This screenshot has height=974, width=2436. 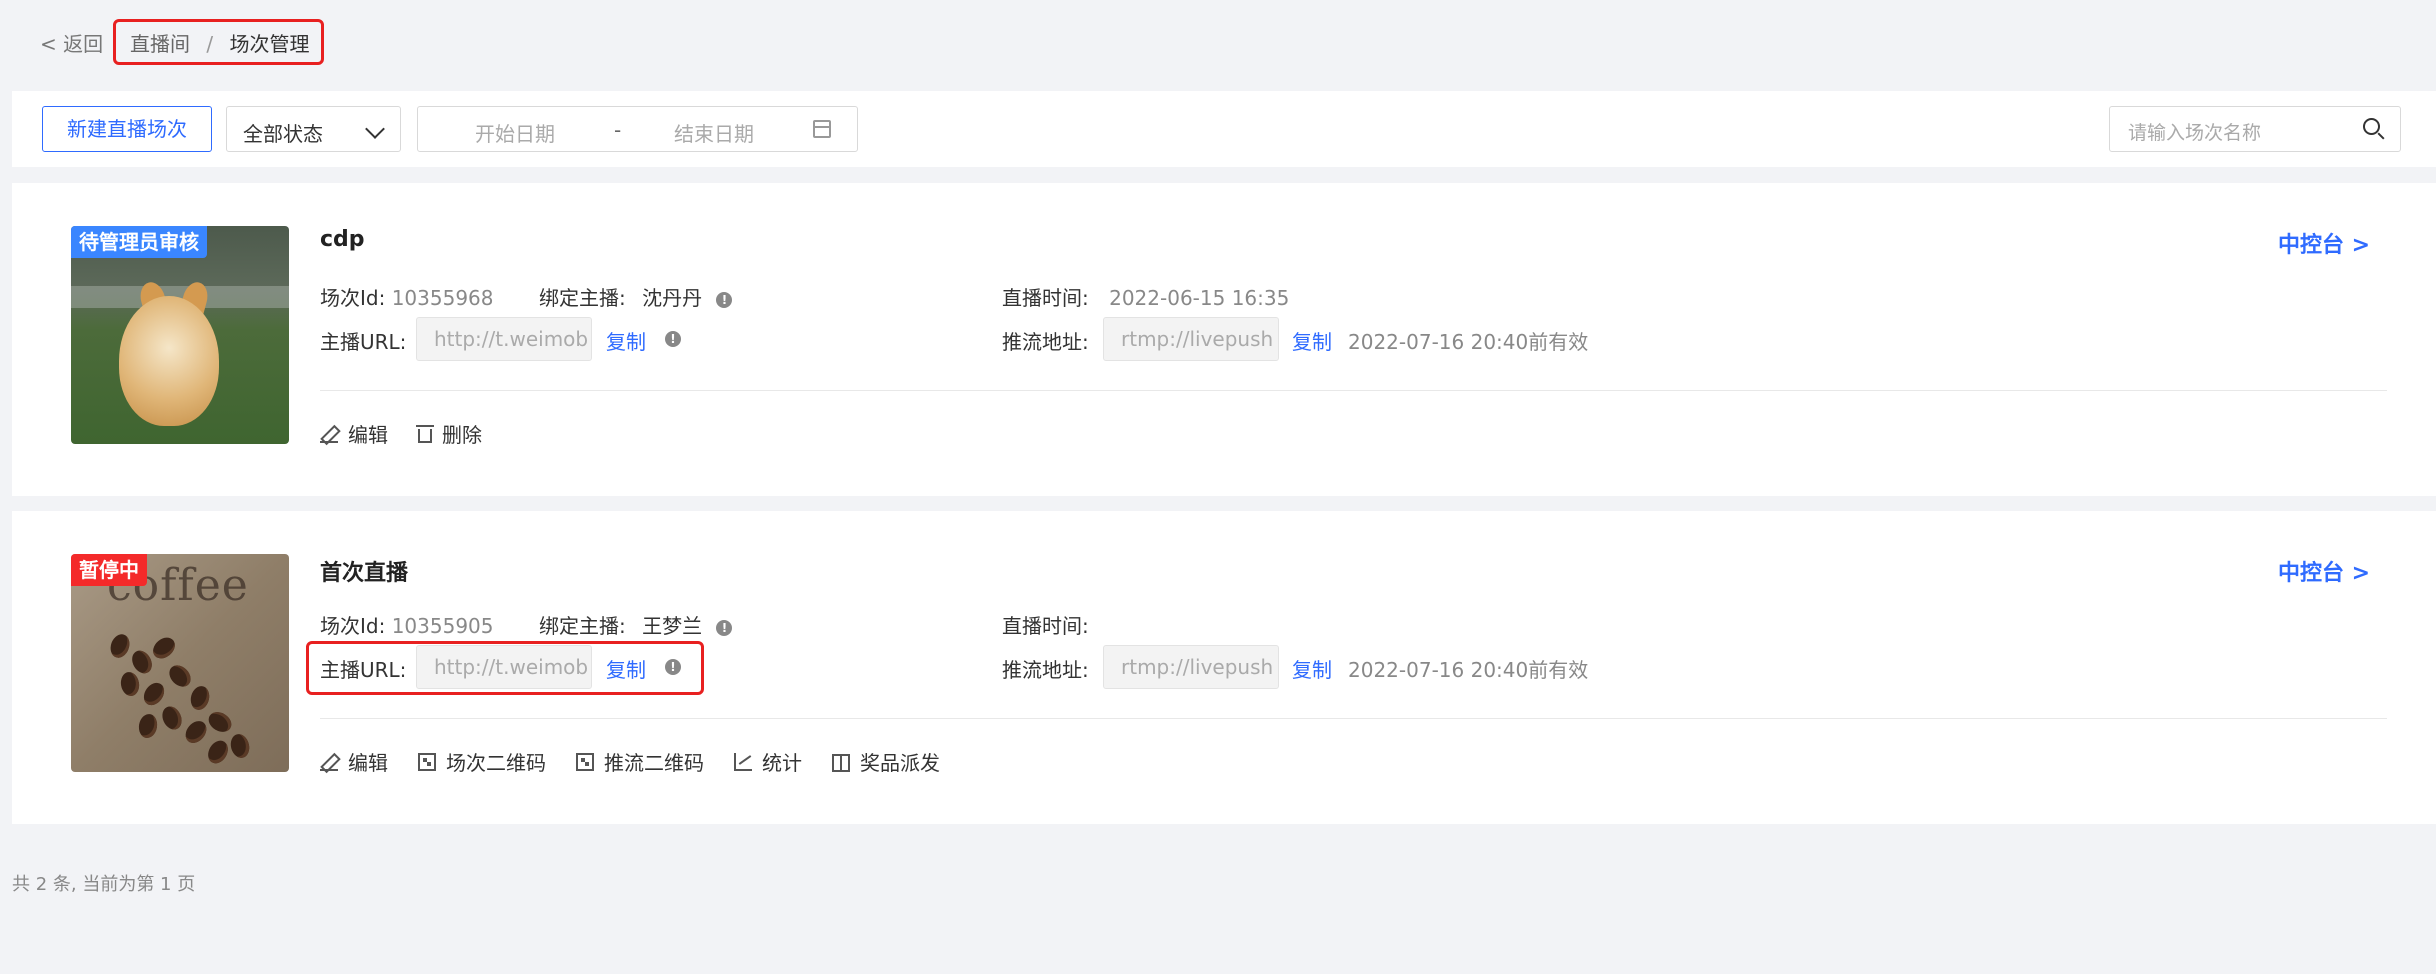 I want to click on session-cover-image, so click(x=180, y=335).